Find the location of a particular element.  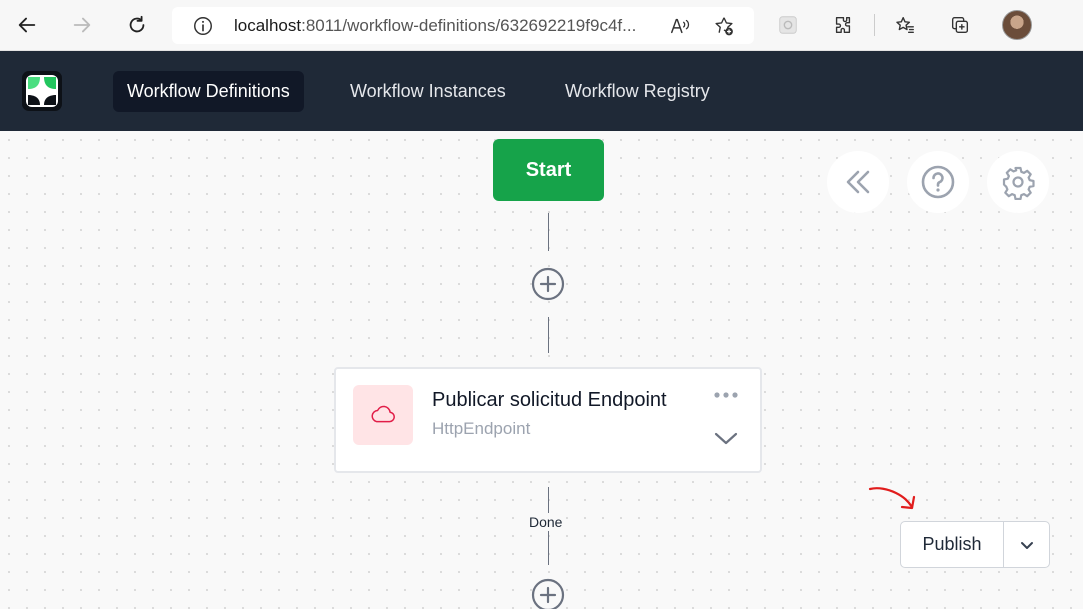

more-dots-icon is located at coordinates (726, 396).